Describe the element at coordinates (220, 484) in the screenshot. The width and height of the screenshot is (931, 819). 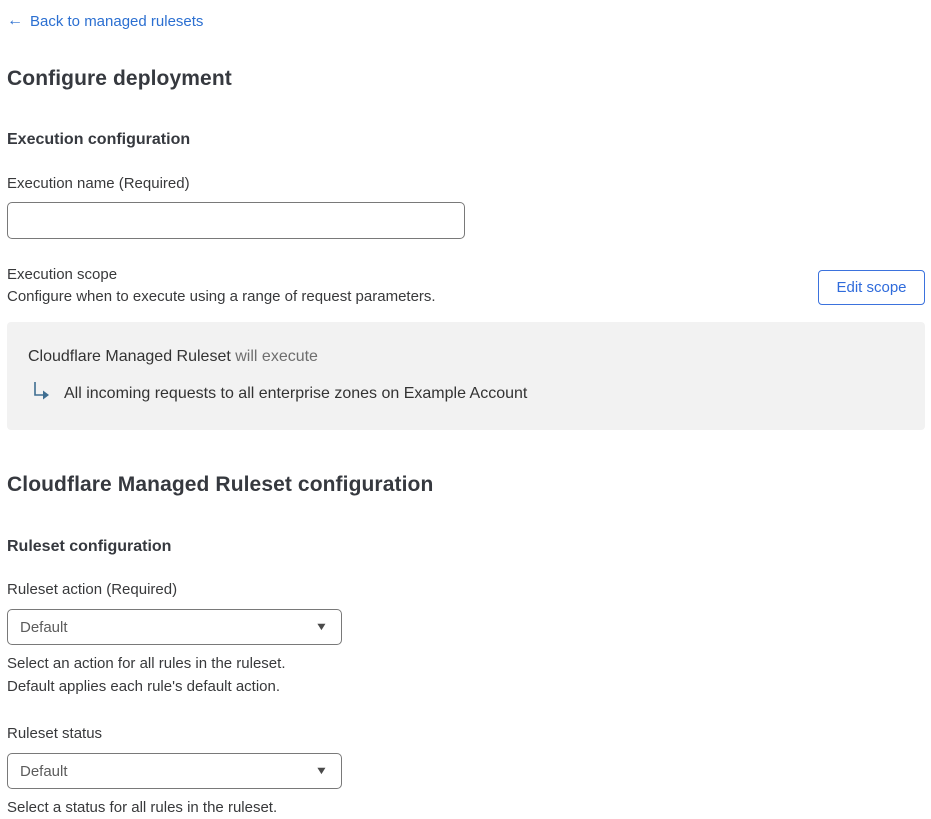
I see `ruleset-configuration-title: Cloudflare Managed Ruleset configuration` at that location.